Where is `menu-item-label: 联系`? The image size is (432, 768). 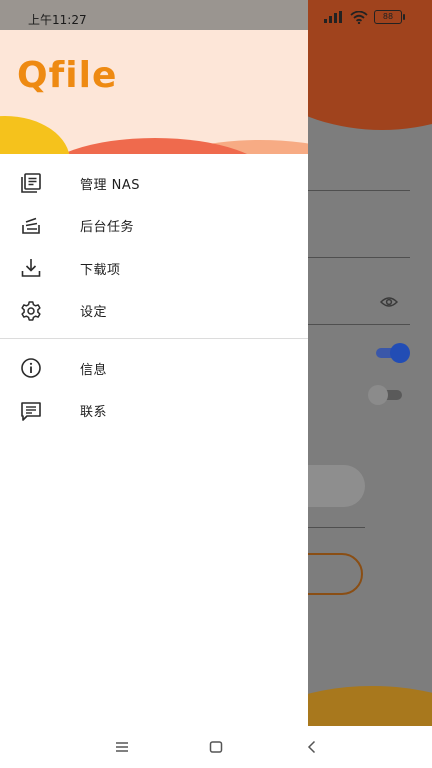
menu-item-label: 联系 is located at coordinates (94, 413).